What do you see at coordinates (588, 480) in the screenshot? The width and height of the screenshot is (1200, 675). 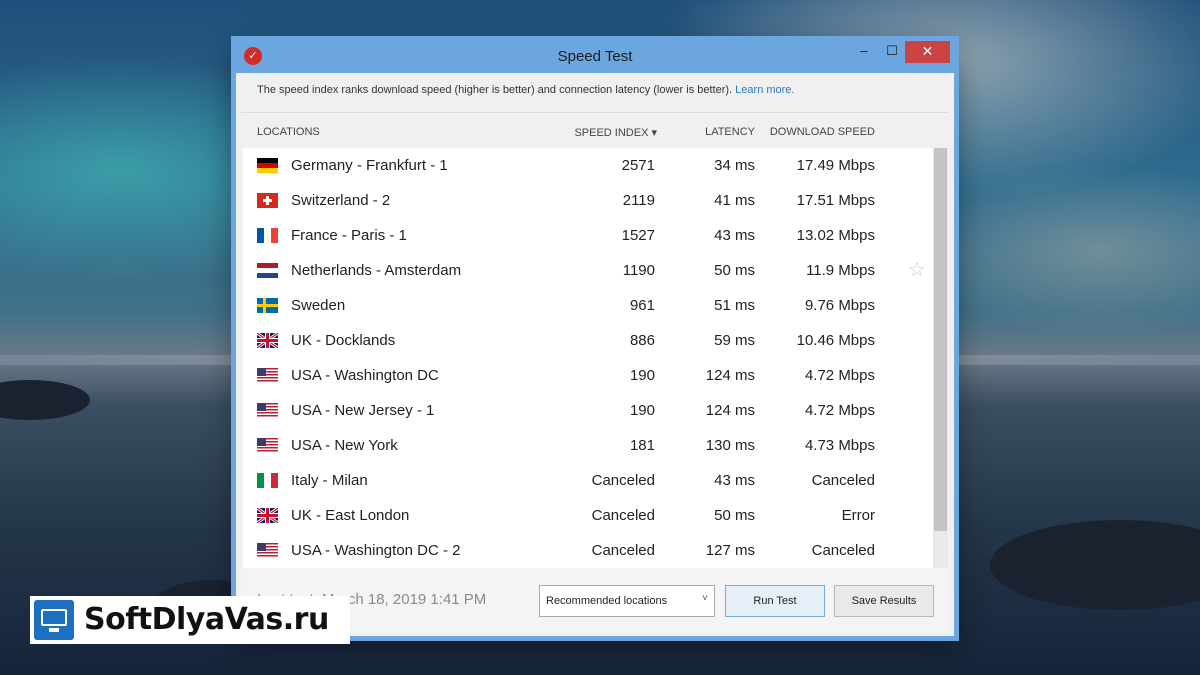 I see `location-row: Italy - Milan Canceled 43 ms Canceled` at bounding box center [588, 480].